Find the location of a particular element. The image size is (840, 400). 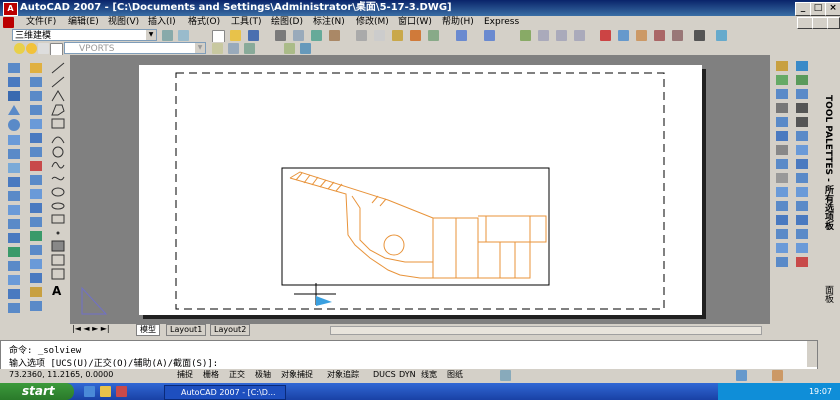

maximize-viewport-icon is located at coordinates (505, 375).